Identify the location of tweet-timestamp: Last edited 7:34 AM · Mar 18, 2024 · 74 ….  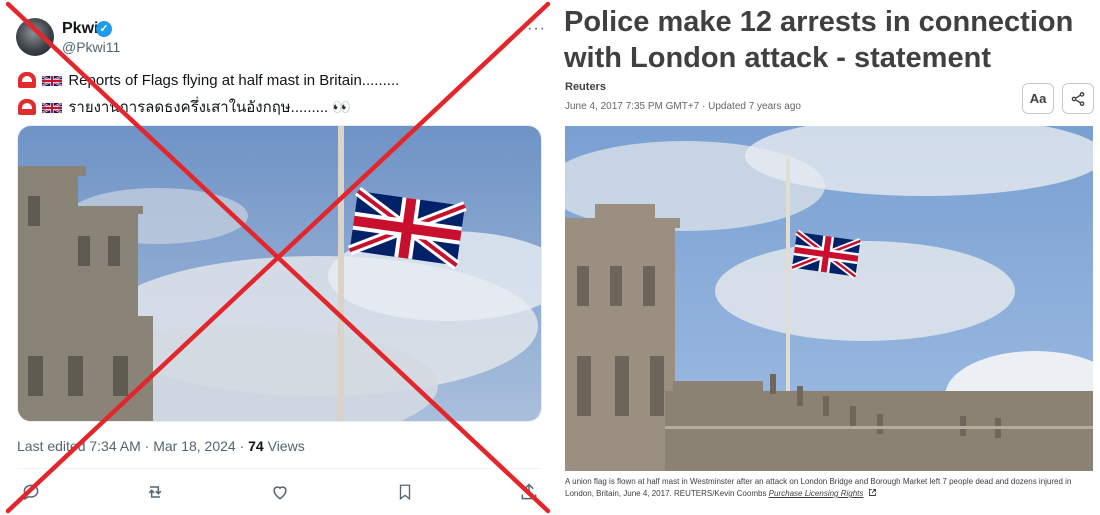
(161, 446).